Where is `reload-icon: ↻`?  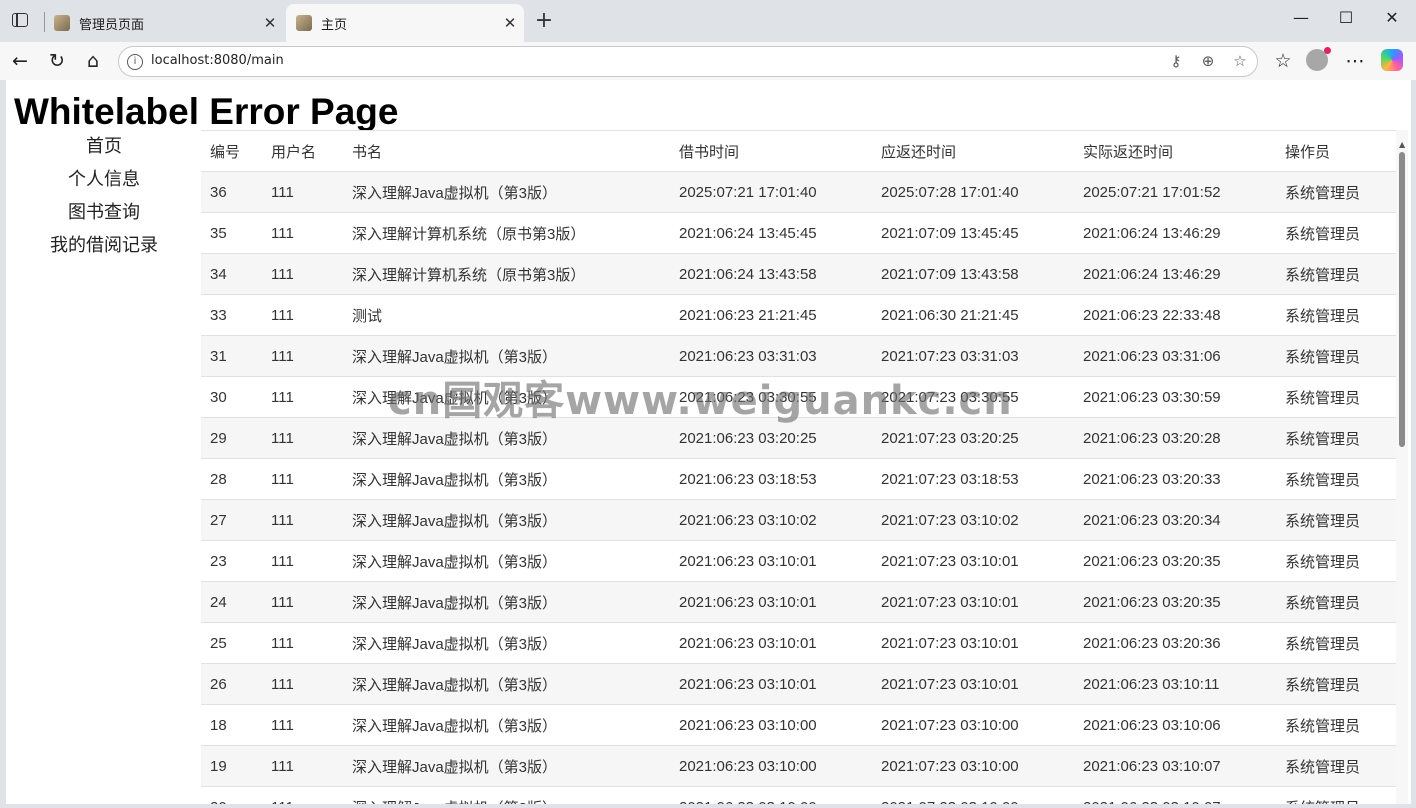 reload-icon: ↻ is located at coordinates (57, 61).